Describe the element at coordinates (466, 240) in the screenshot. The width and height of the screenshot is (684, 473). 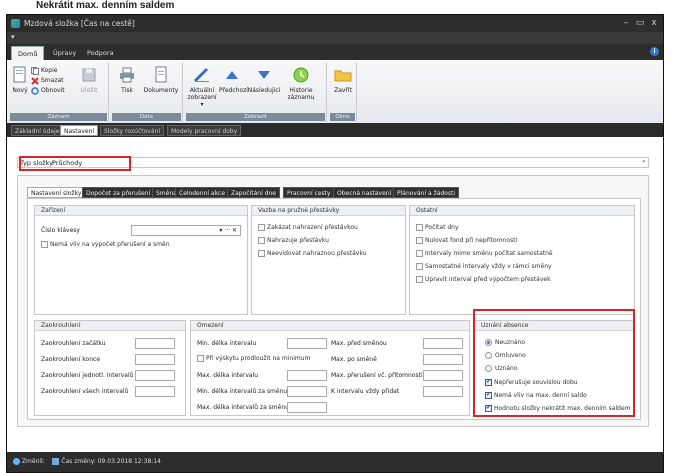
I see `checkbox-nulovat-fond: Nulovat fond při nepřítomnosti` at that location.